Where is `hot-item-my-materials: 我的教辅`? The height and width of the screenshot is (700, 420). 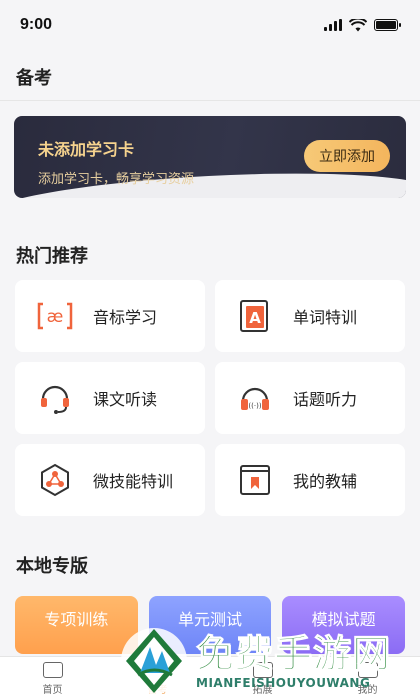 hot-item-my-materials: 我的教辅 is located at coordinates (310, 480).